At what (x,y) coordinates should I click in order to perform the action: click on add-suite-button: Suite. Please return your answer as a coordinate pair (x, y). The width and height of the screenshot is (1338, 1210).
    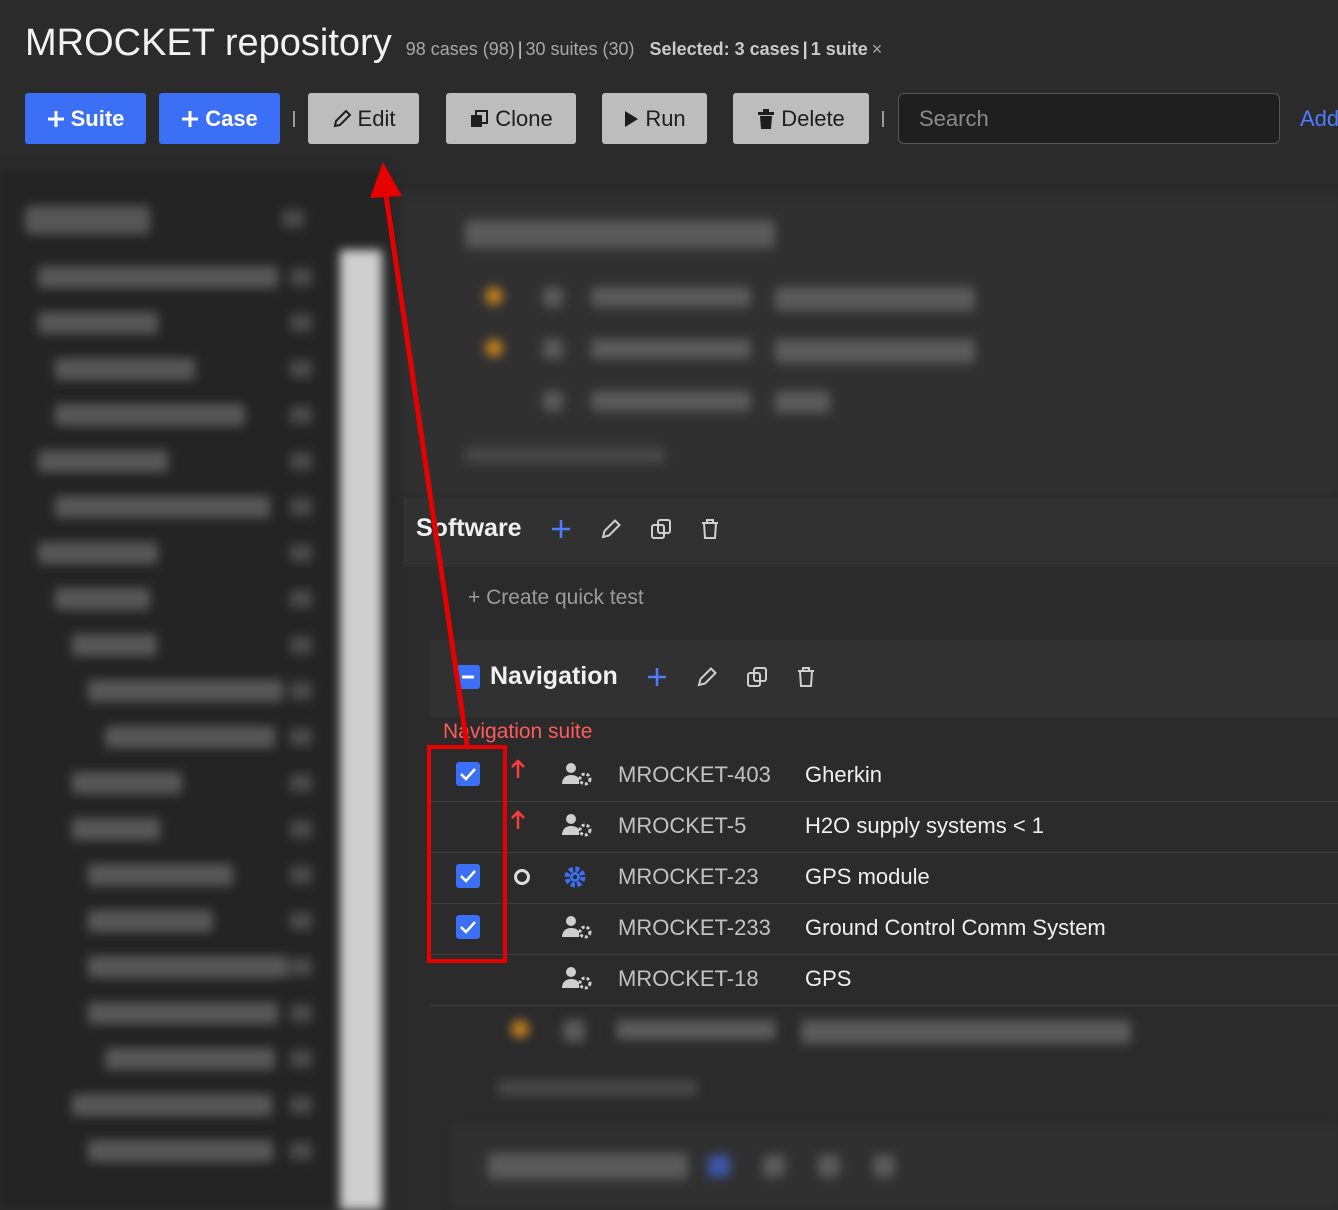
    Looking at the image, I should click on (85, 118).